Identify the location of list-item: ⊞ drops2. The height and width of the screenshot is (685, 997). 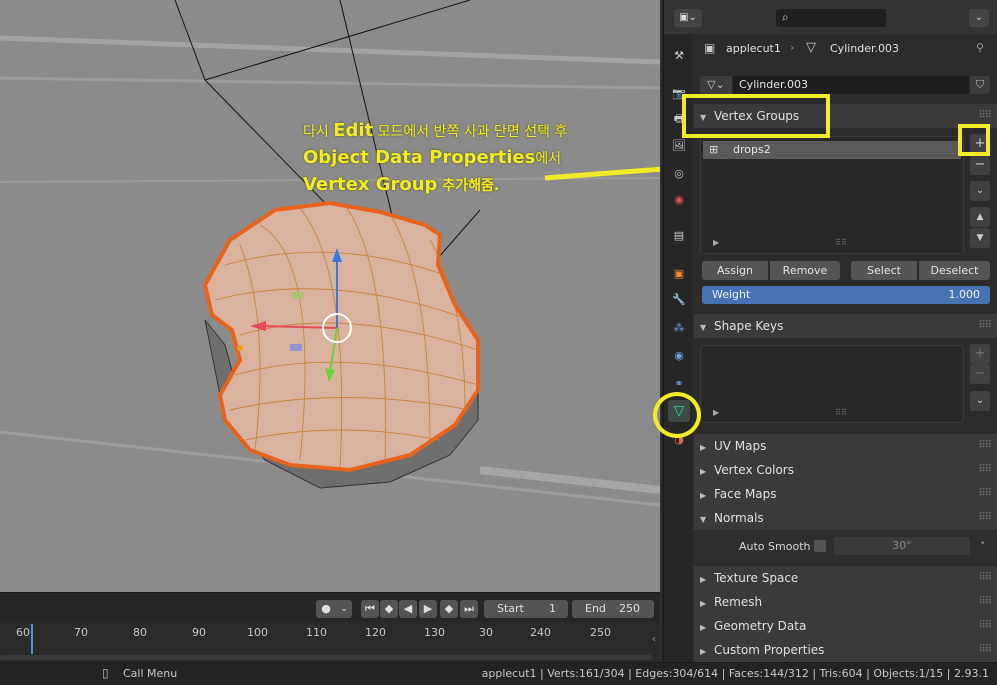
(832, 150).